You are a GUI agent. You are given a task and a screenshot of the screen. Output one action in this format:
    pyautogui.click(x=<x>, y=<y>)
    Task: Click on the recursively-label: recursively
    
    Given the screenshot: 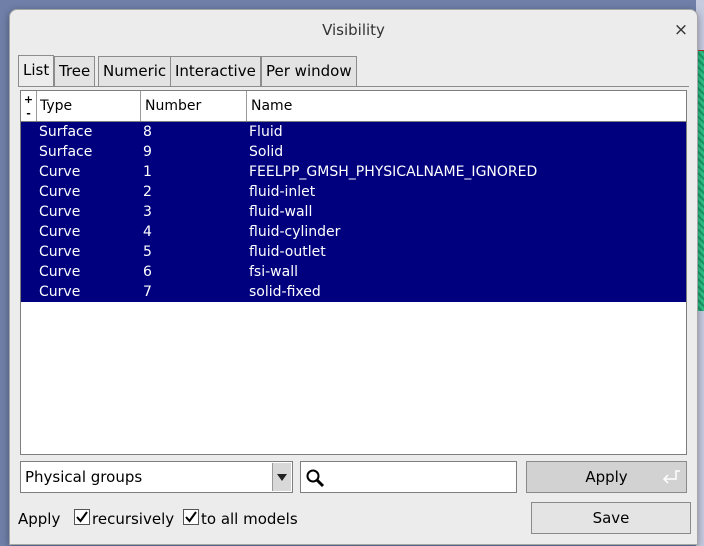 What is the action you would take?
    pyautogui.click(x=133, y=519)
    